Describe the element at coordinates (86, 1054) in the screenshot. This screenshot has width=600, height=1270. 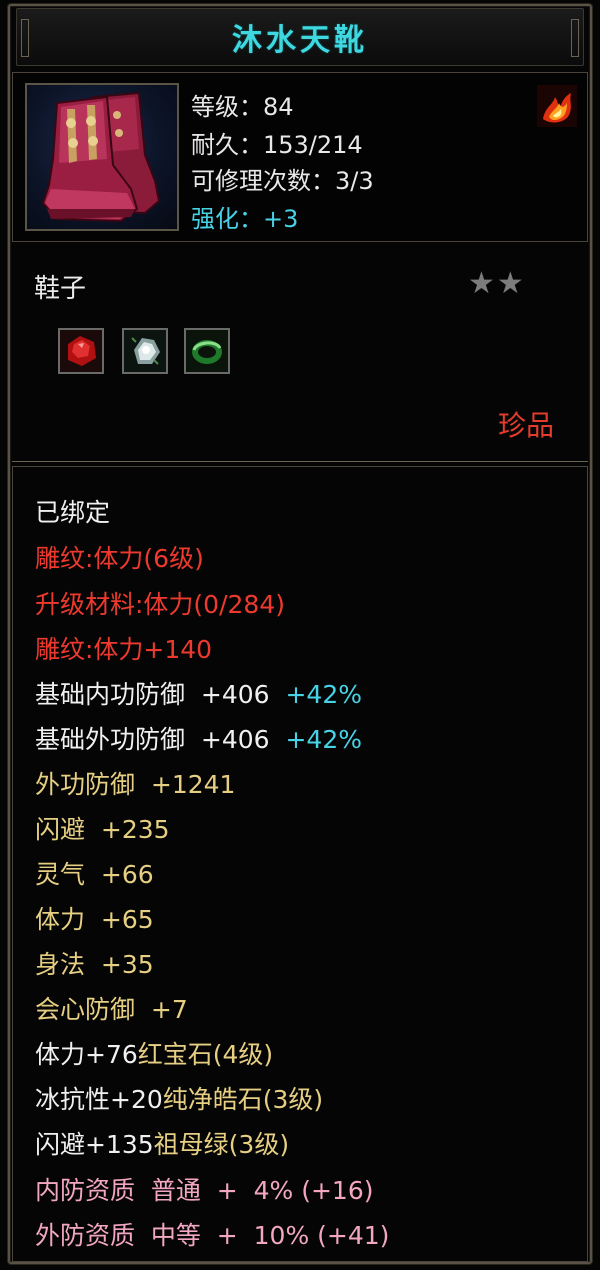
I see `socket-stat: 体力+76` at that location.